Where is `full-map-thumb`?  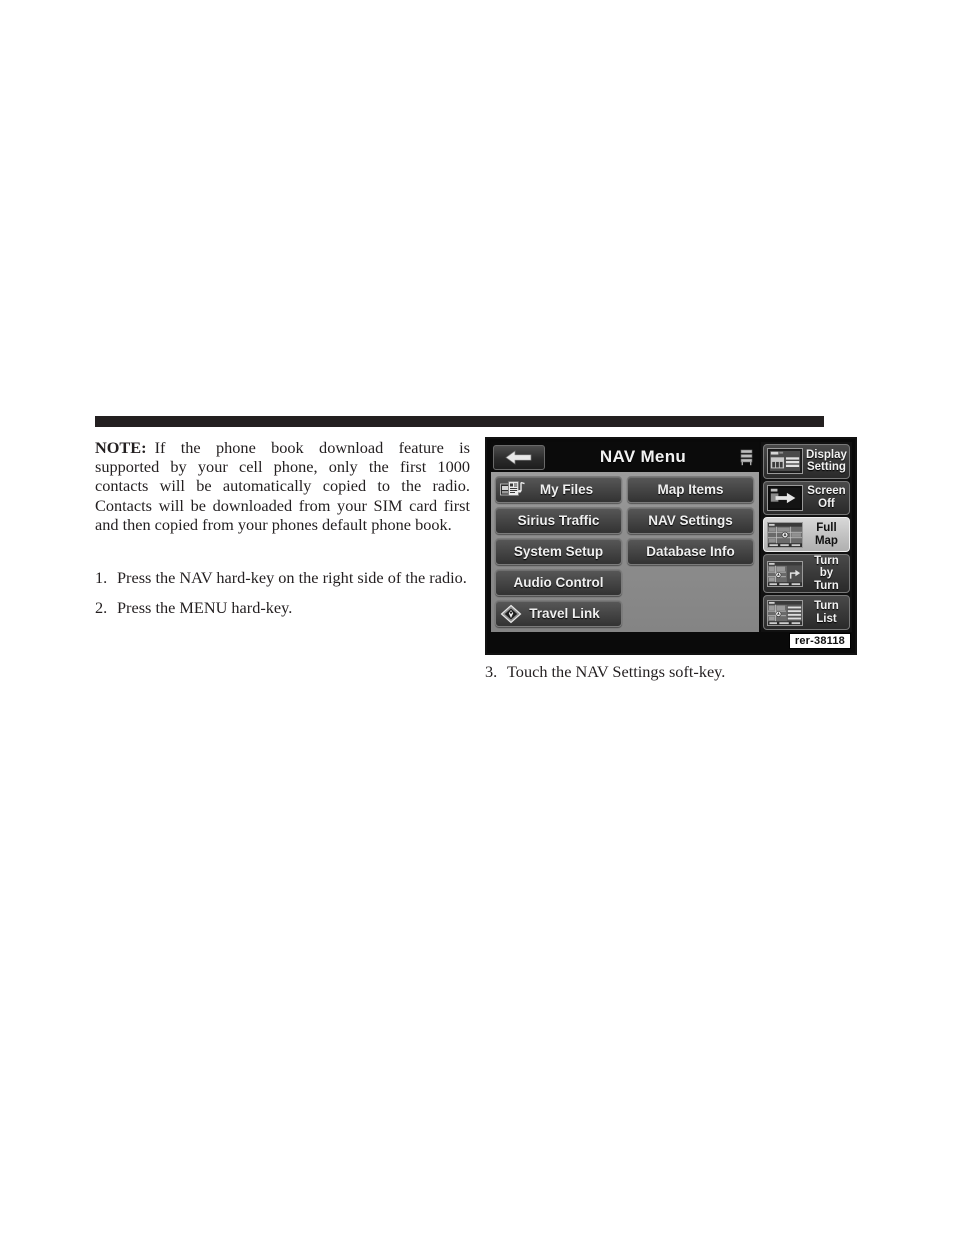 full-map-thumb is located at coordinates (785, 534).